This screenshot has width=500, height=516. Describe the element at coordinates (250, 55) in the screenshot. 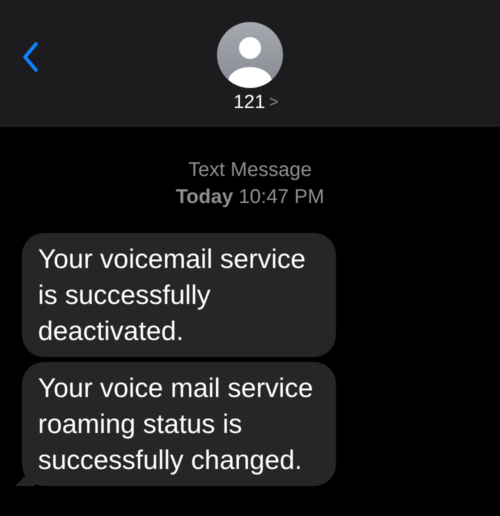

I see `avatar-icon` at that location.